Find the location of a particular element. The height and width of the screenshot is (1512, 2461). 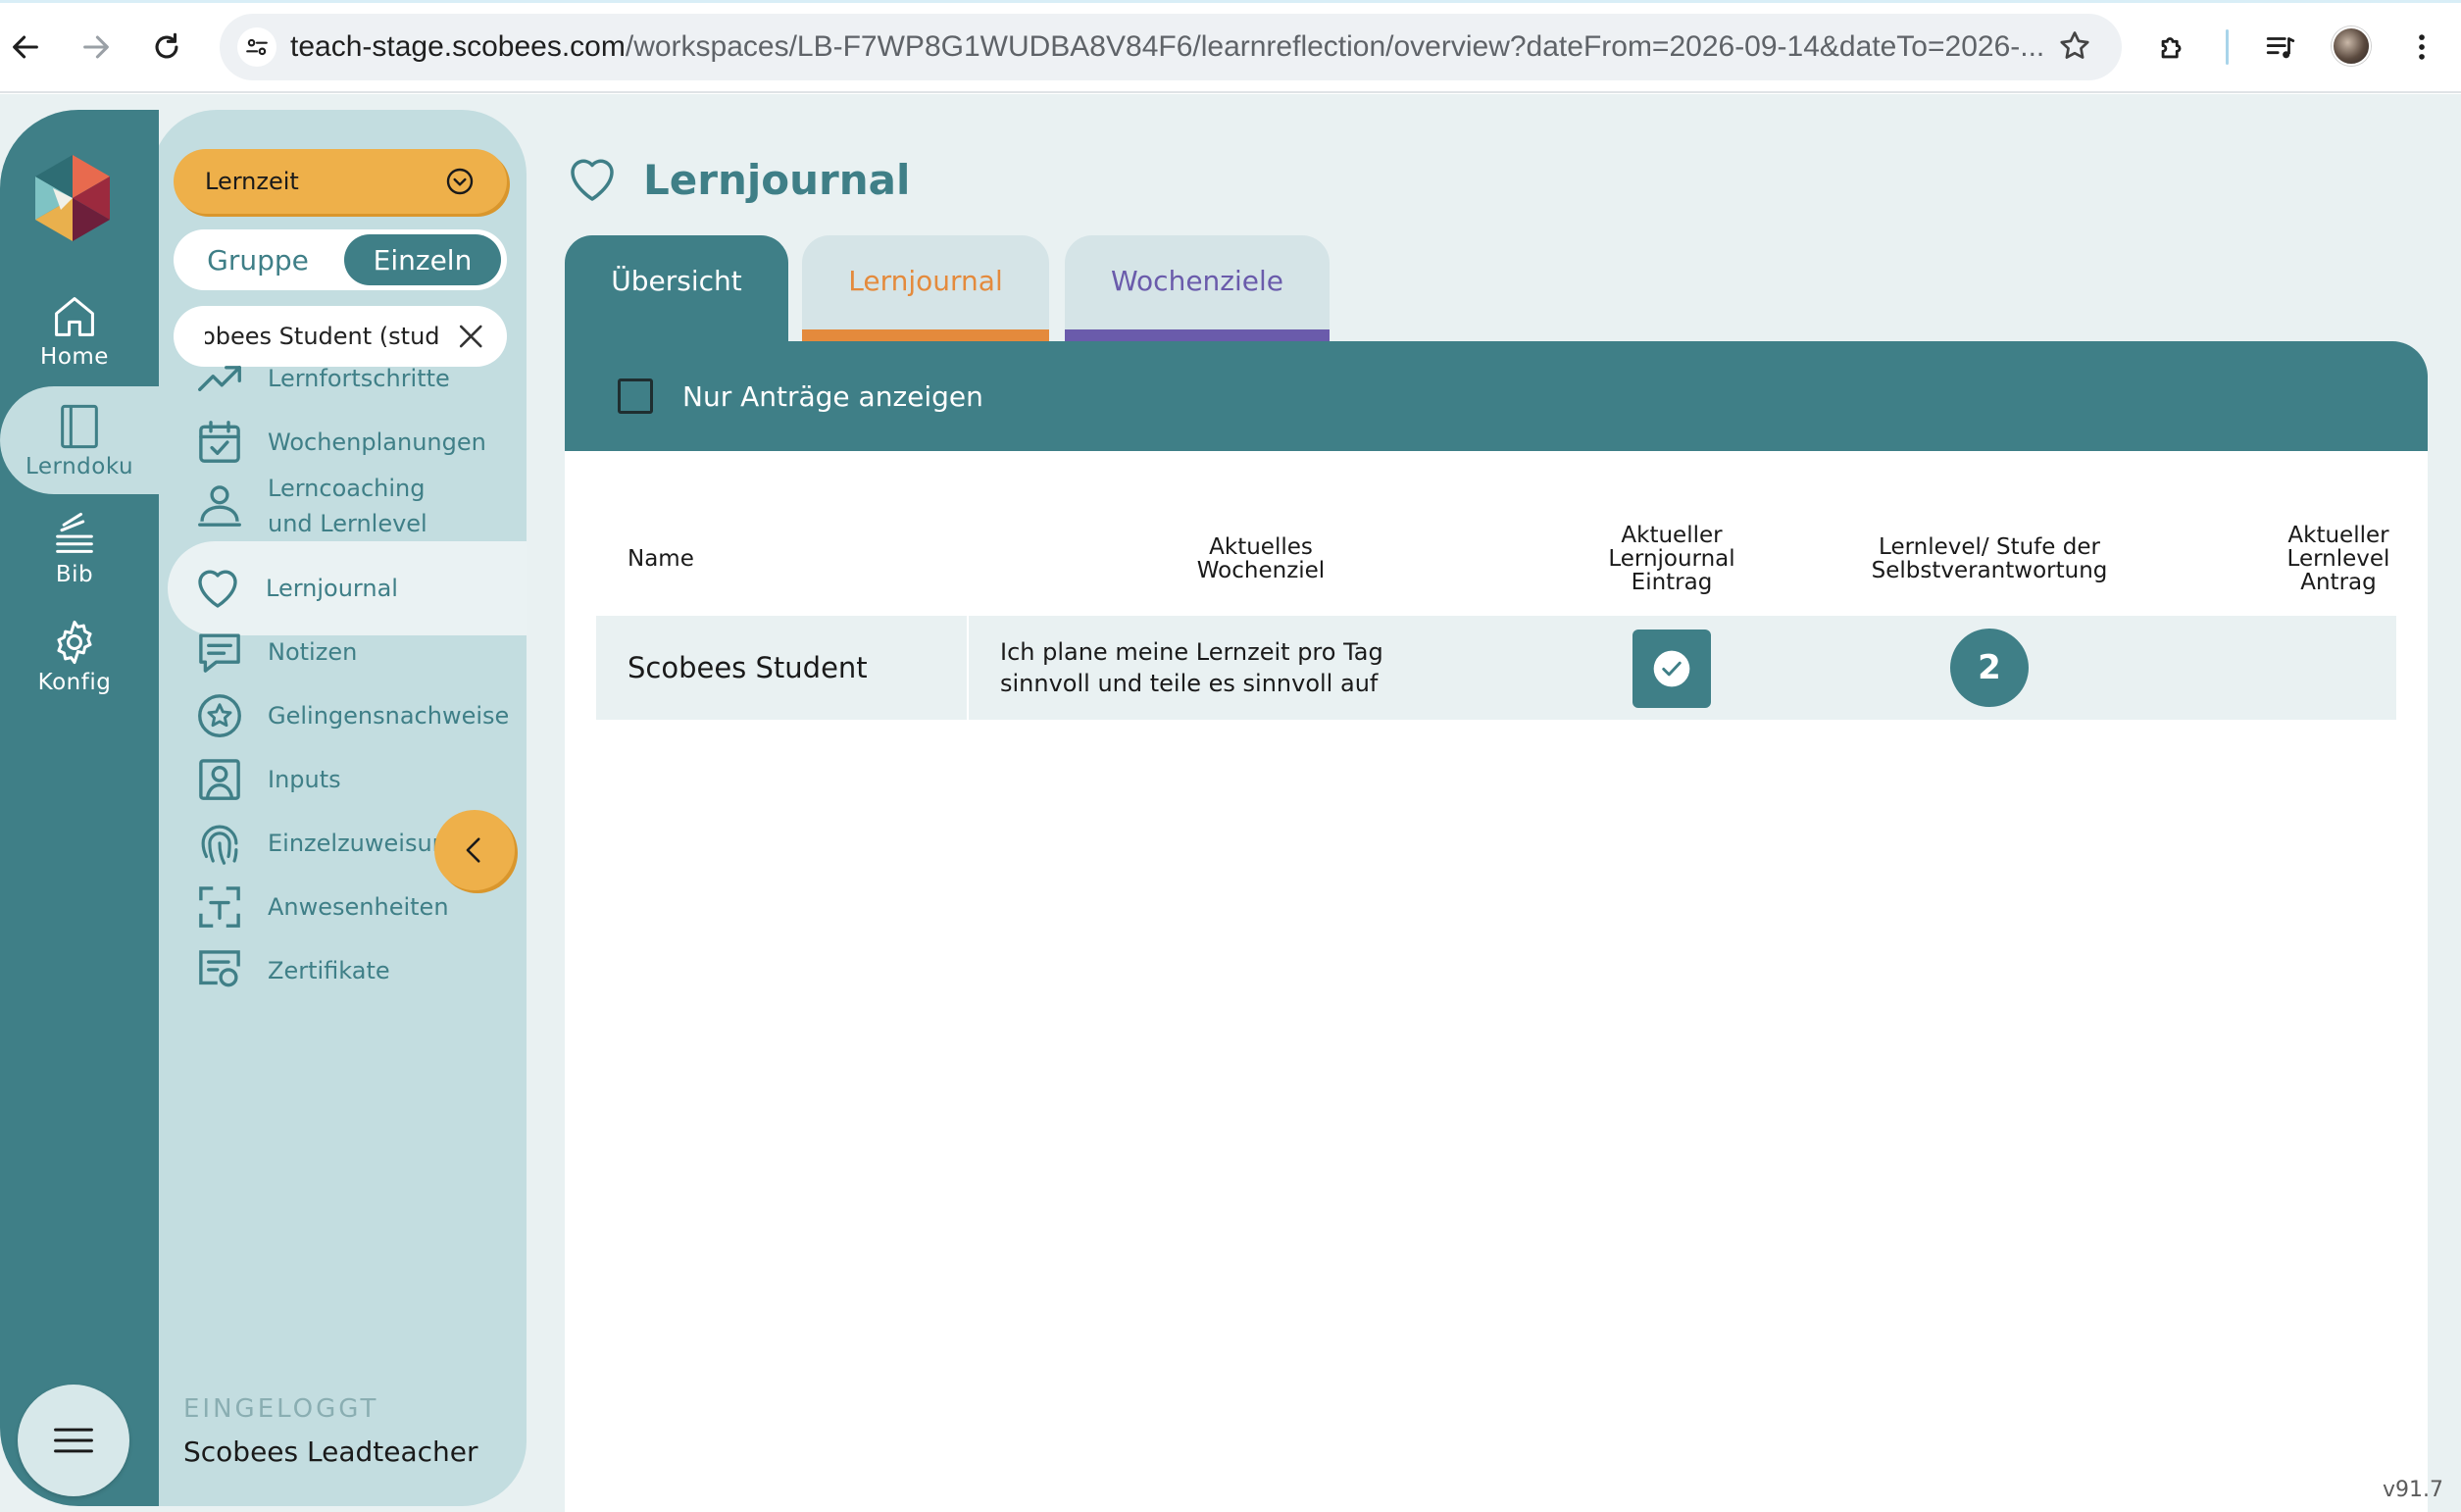

journal-entry-badge is located at coordinates (1671, 669).